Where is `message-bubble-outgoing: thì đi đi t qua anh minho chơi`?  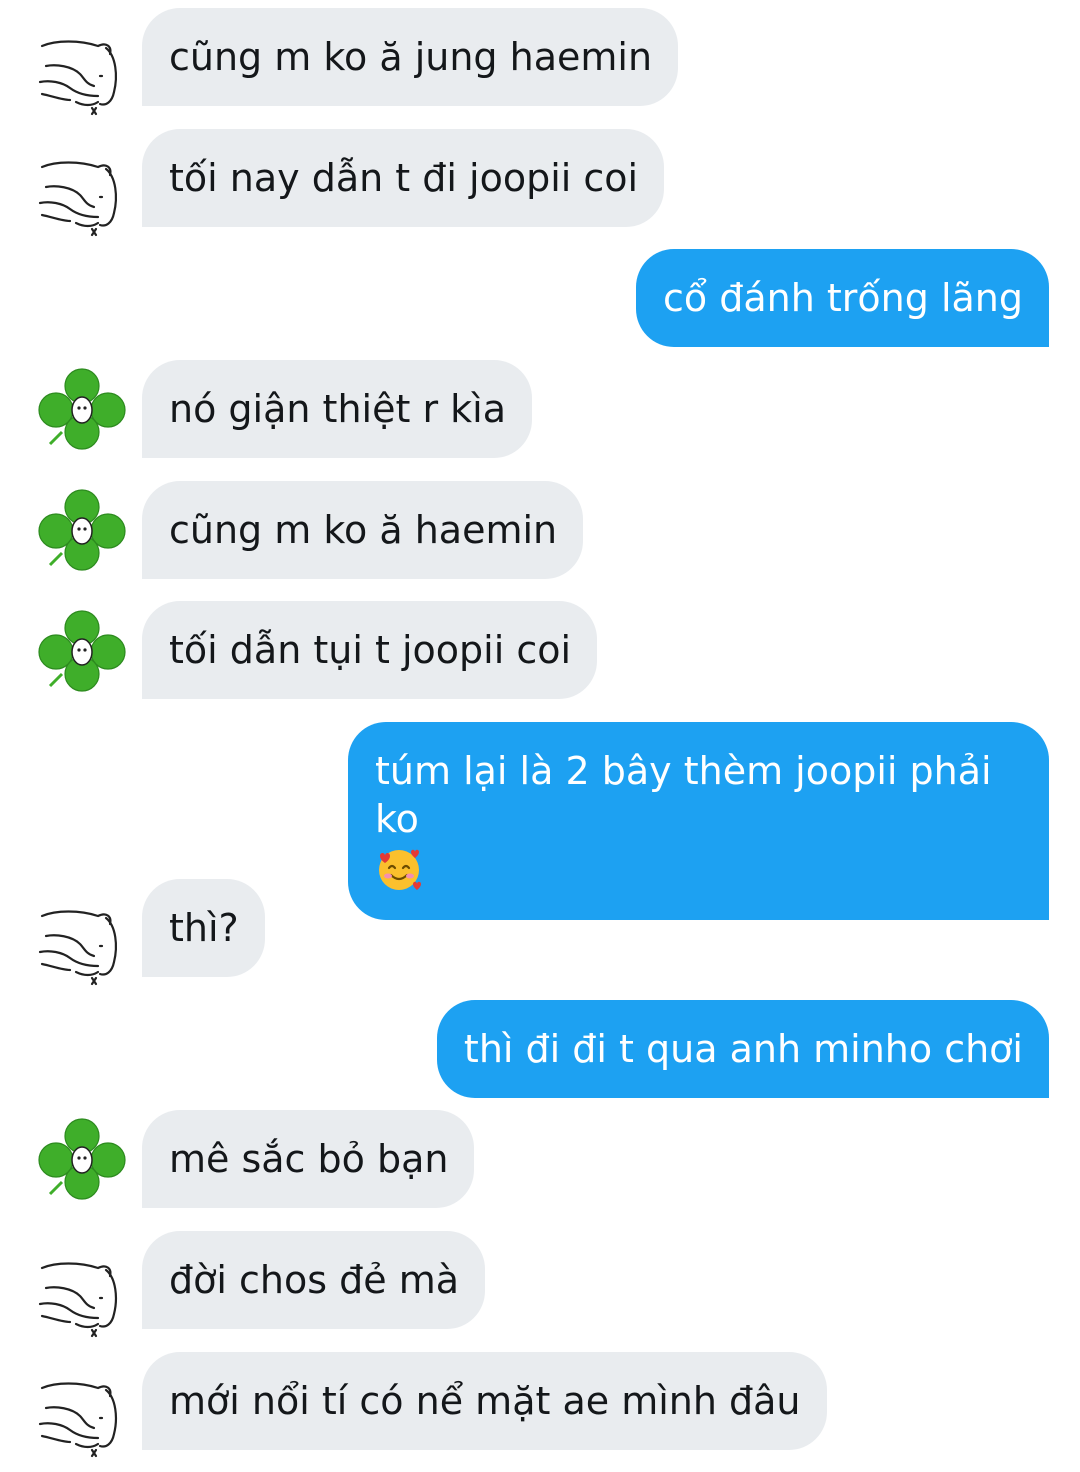 message-bubble-outgoing: thì đi đi t qua anh minho chơi is located at coordinates (742, 1049).